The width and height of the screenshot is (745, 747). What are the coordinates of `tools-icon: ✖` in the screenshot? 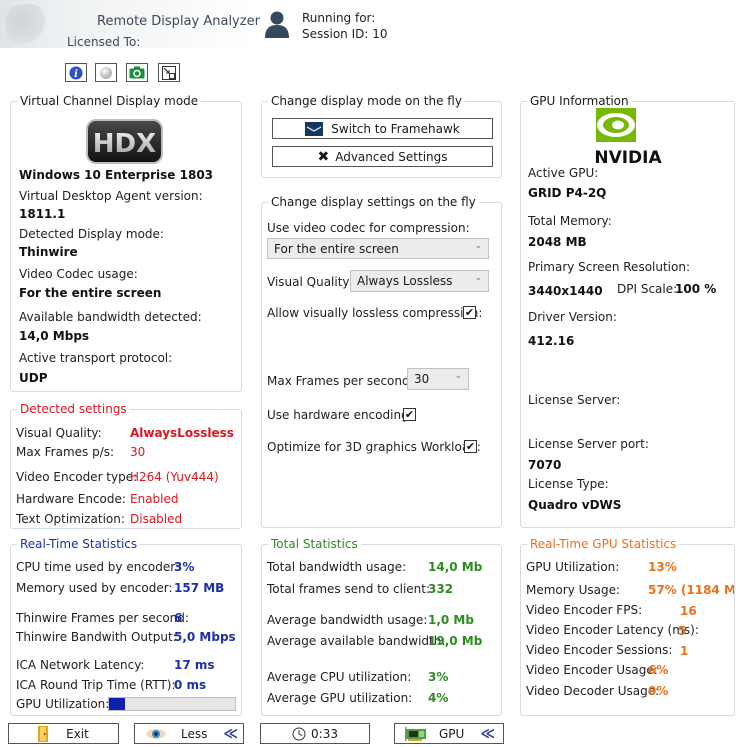 It's located at (323, 156).